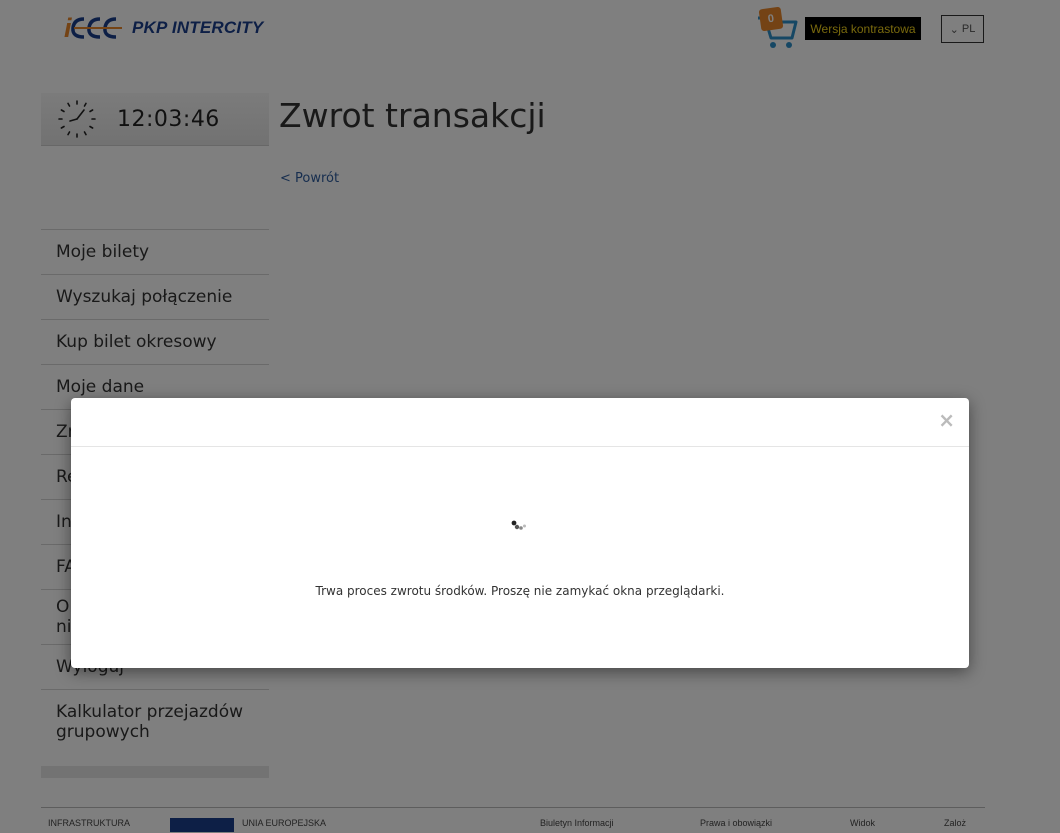  What do you see at coordinates (520, 422) in the screenshot?
I see `modal-header: ×` at bounding box center [520, 422].